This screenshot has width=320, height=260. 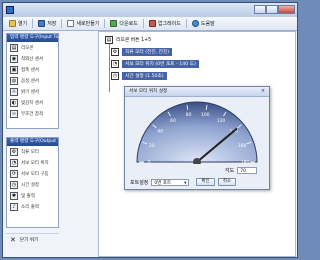 I want to click on upgrade-button: 업그레이드, so click(x=165, y=24).